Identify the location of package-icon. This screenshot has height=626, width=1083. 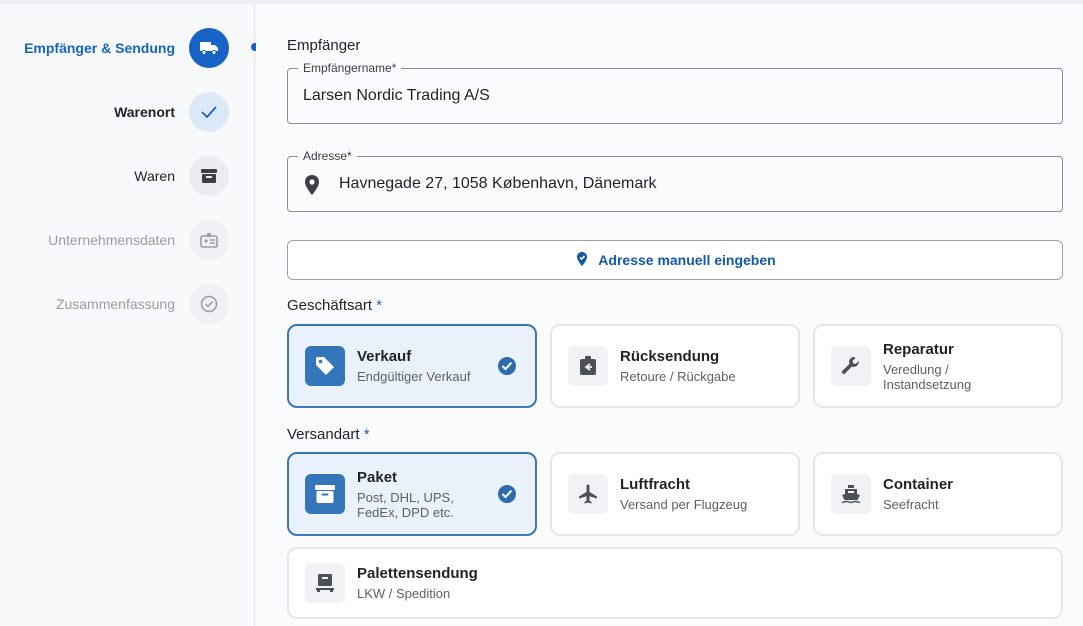
(325, 494).